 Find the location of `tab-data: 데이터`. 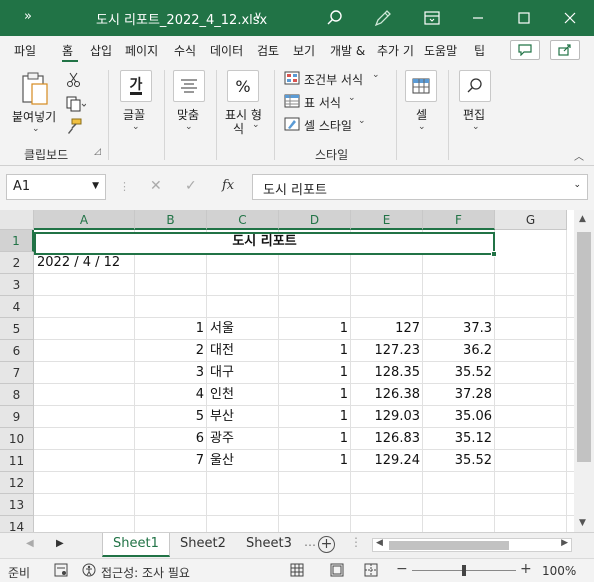

tab-data: 데이터 is located at coordinates (226, 50).